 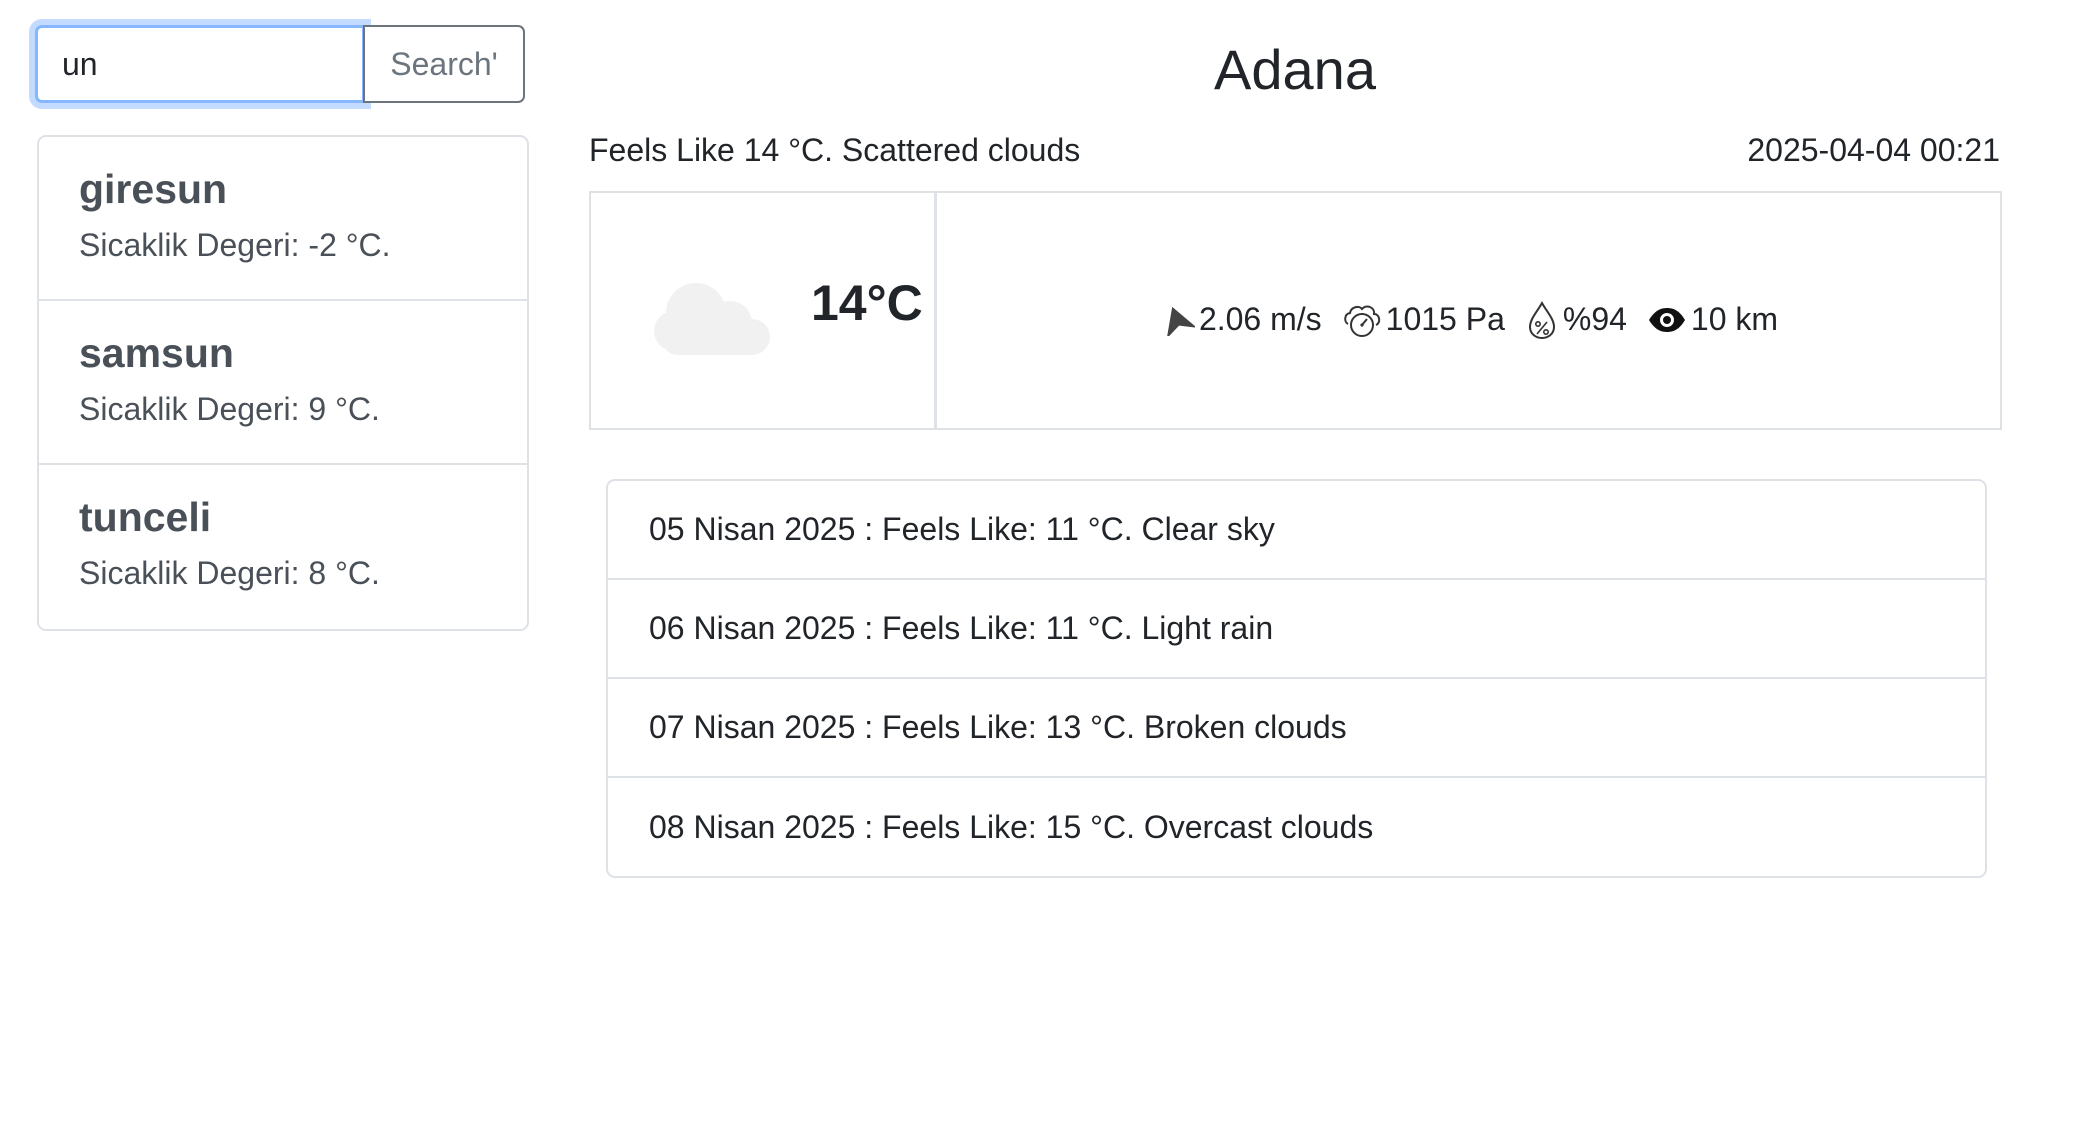 I want to click on city-temperature: Sicaklik Degeri: 9 °C., so click(x=229, y=409).